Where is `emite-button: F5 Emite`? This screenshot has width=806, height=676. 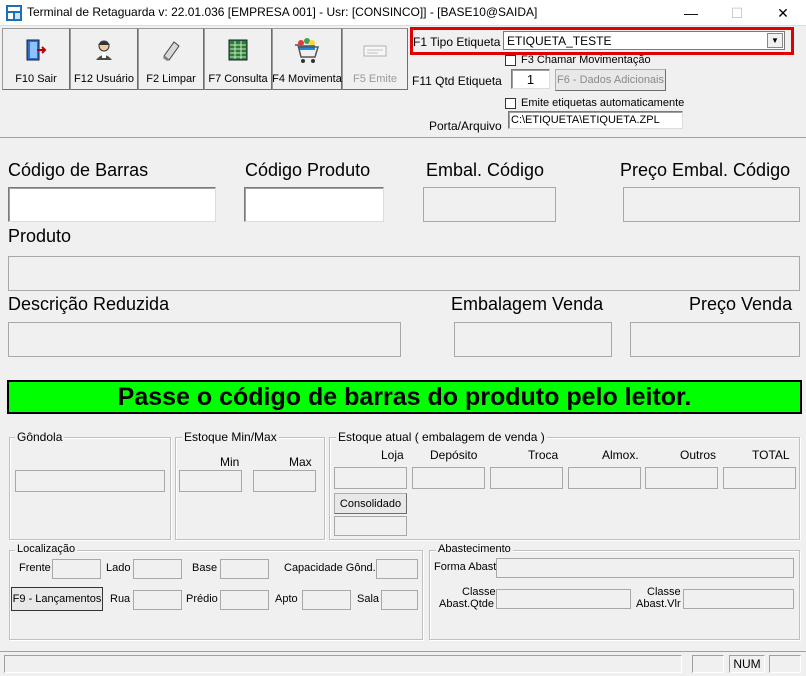
emite-button: F5 Emite is located at coordinates (375, 59).